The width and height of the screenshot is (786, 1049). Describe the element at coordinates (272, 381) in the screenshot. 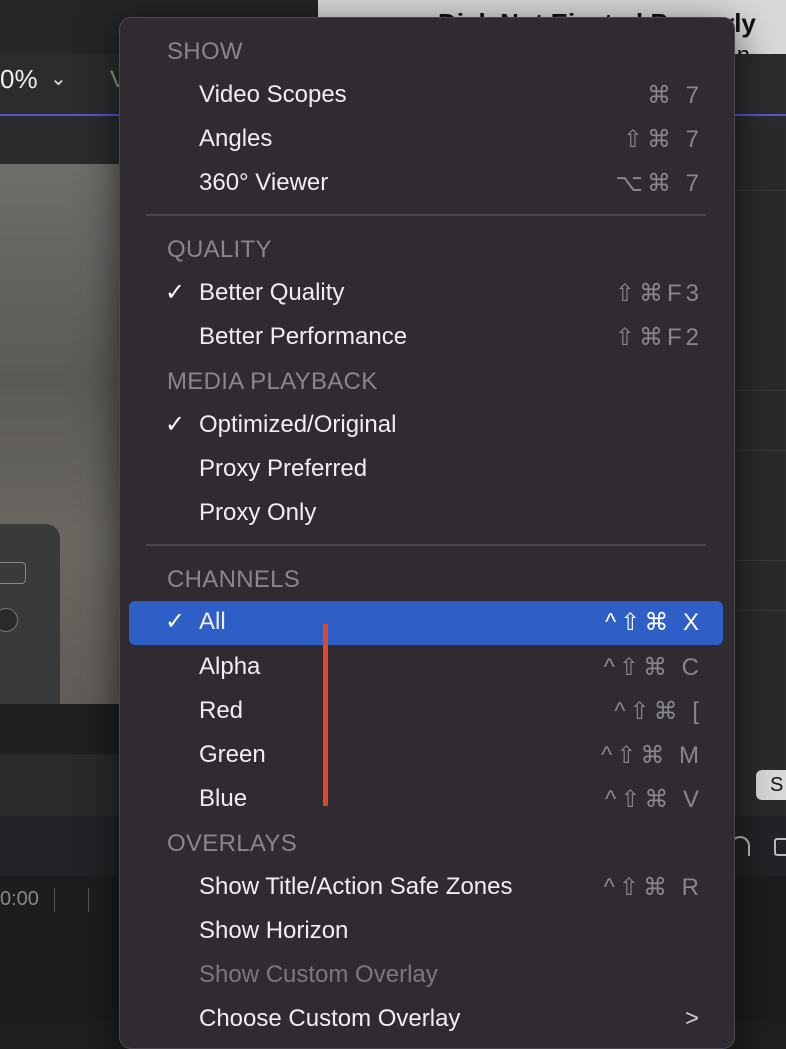

I see `section-header-media-playback: MEDIA PLAYBACK` at that location.